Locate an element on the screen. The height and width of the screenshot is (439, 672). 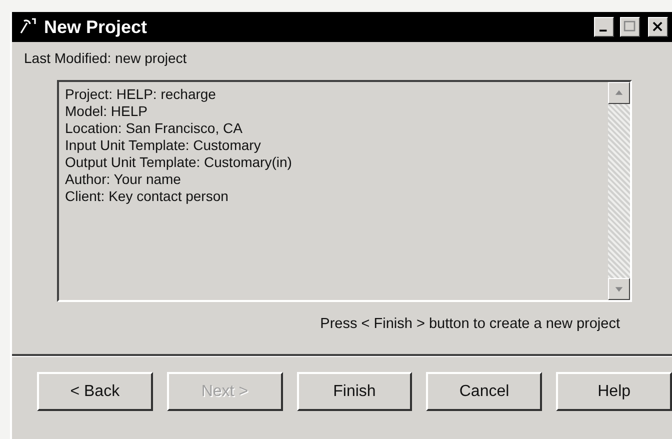
detail-line: Input Unit Template: Customary is located at coordinates (163, 145).